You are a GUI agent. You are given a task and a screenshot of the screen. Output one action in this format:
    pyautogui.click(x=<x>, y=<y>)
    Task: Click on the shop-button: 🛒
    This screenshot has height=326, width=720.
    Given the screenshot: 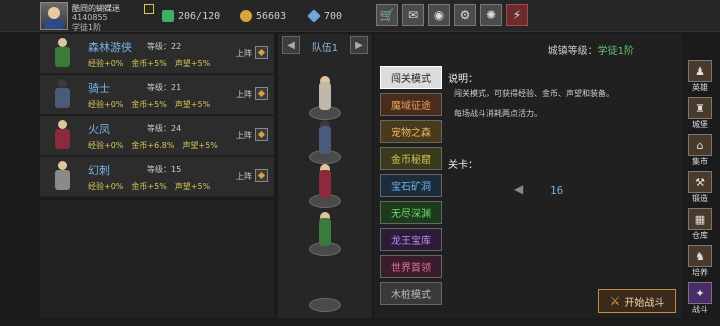 What is the action you would take?
    pyautogui.click(x=387, y=15)
    